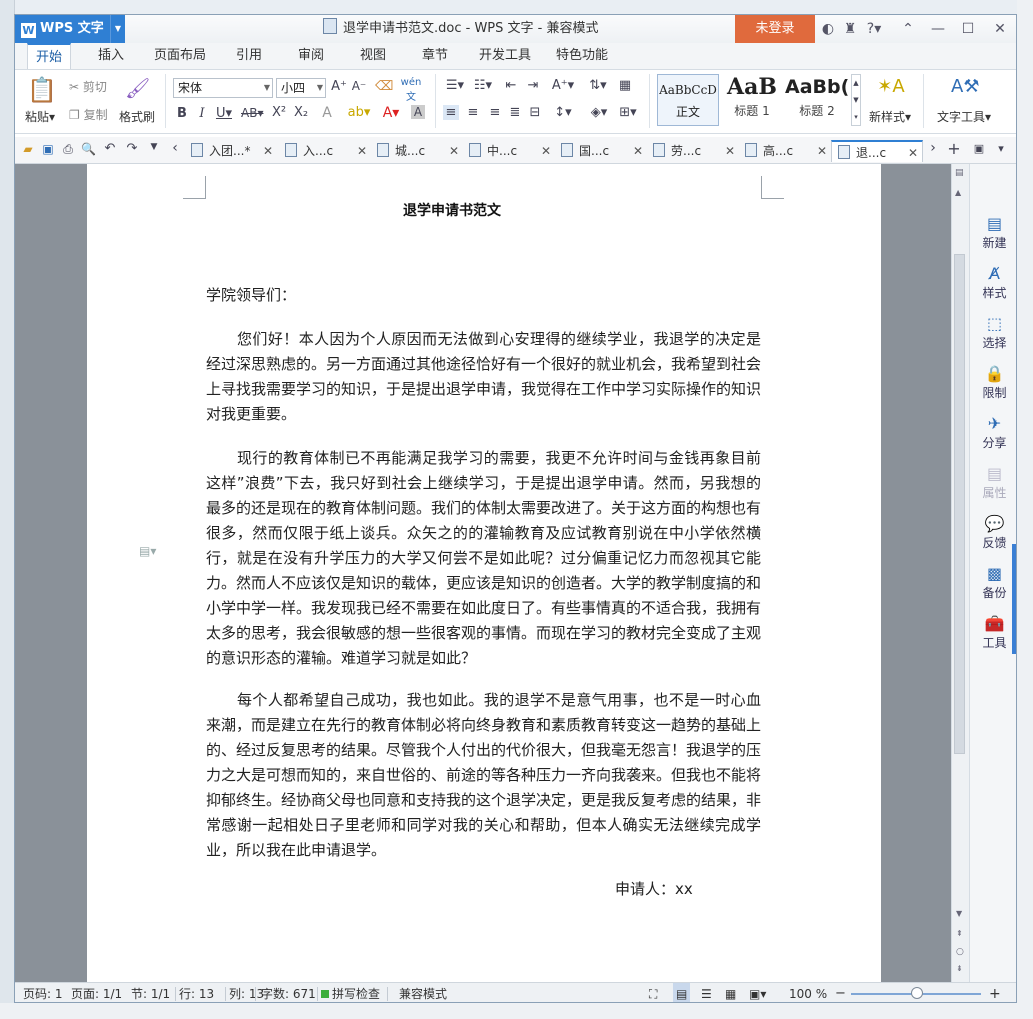  I want to click on new-style-button: 新样式▾, so click(890, 116).